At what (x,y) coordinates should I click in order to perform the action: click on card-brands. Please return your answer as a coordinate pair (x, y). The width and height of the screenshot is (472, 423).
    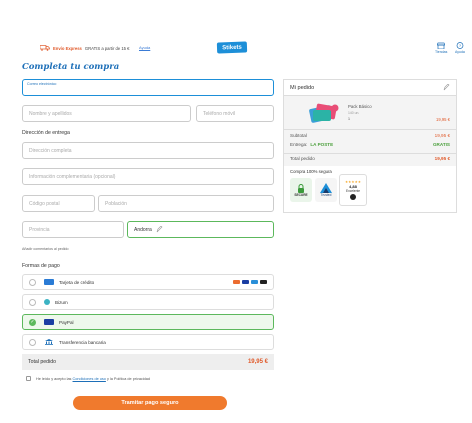
    Looking at the image, I should click on (250, 282).